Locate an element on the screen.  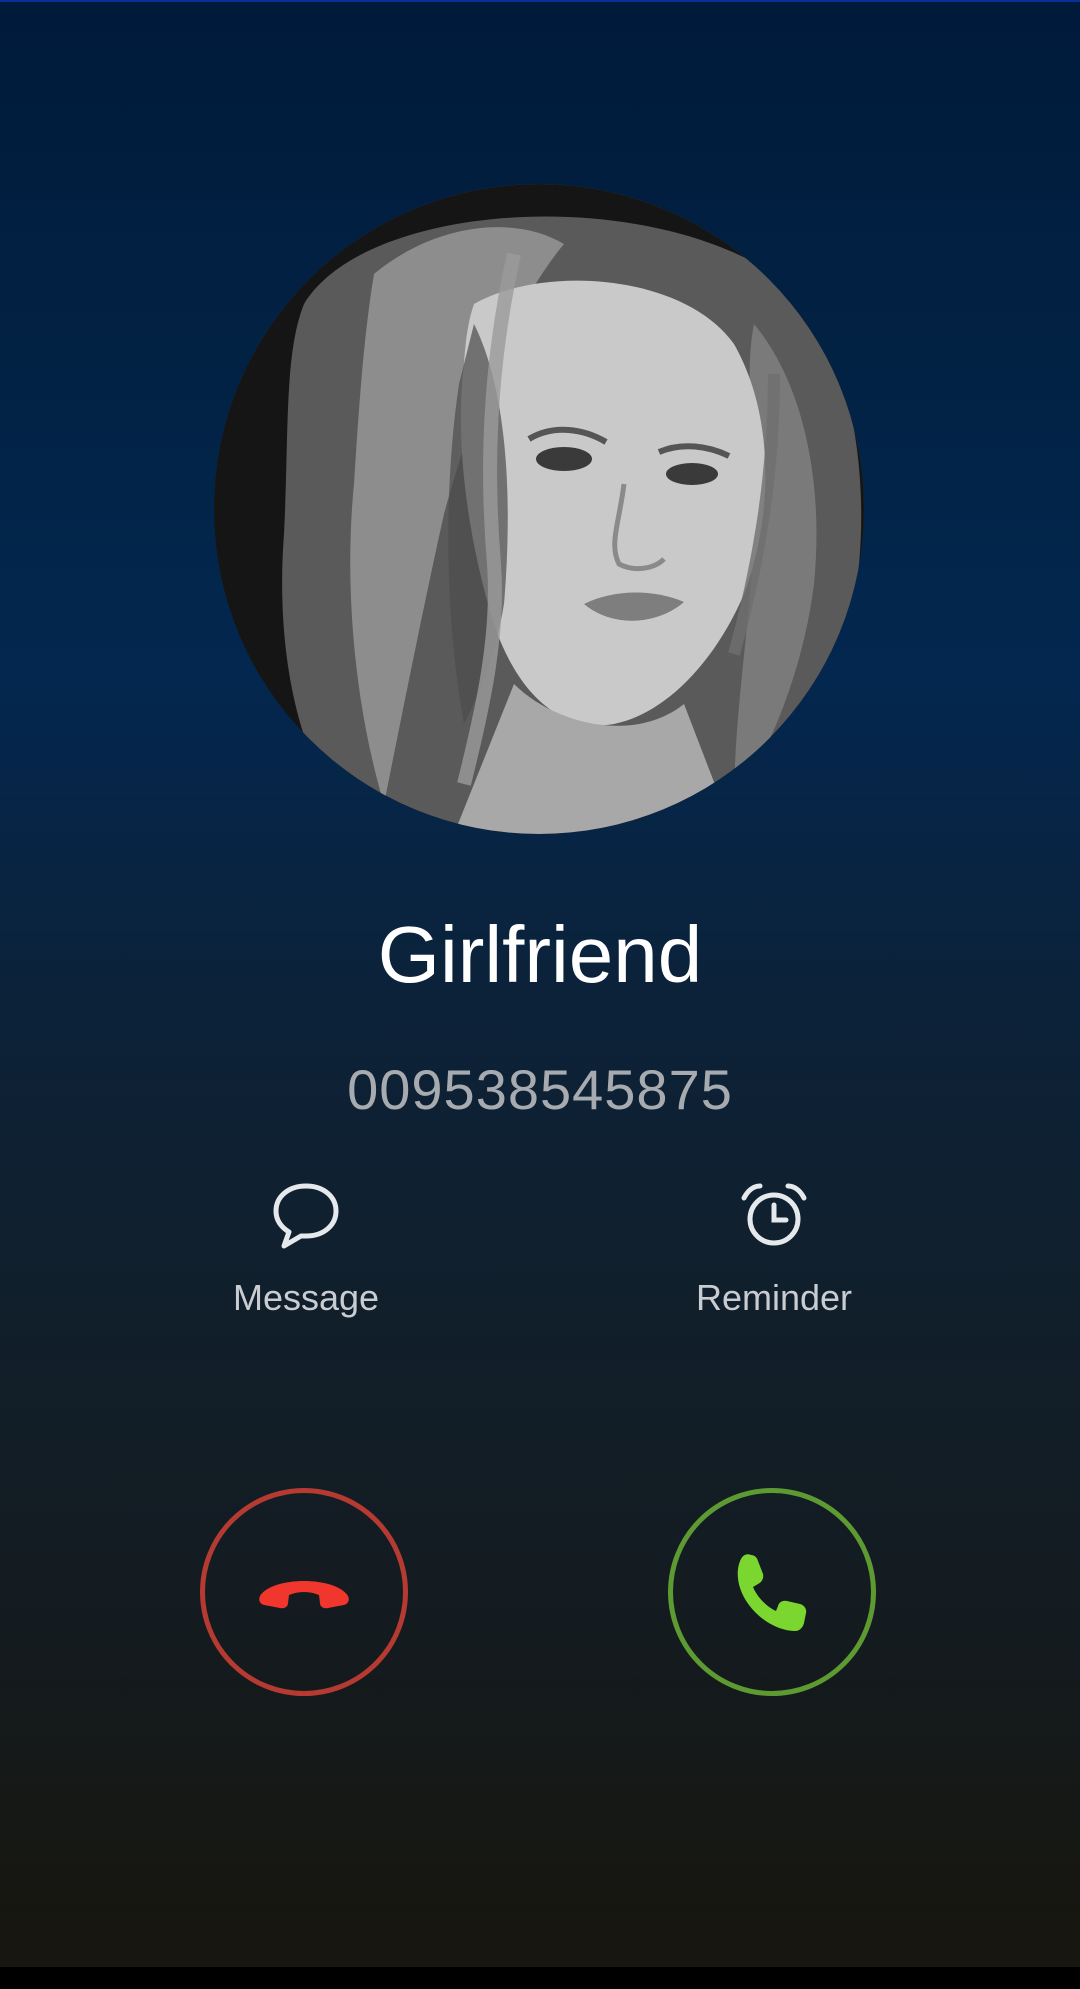
accept-call-button is located at coordinates (772, 1592).